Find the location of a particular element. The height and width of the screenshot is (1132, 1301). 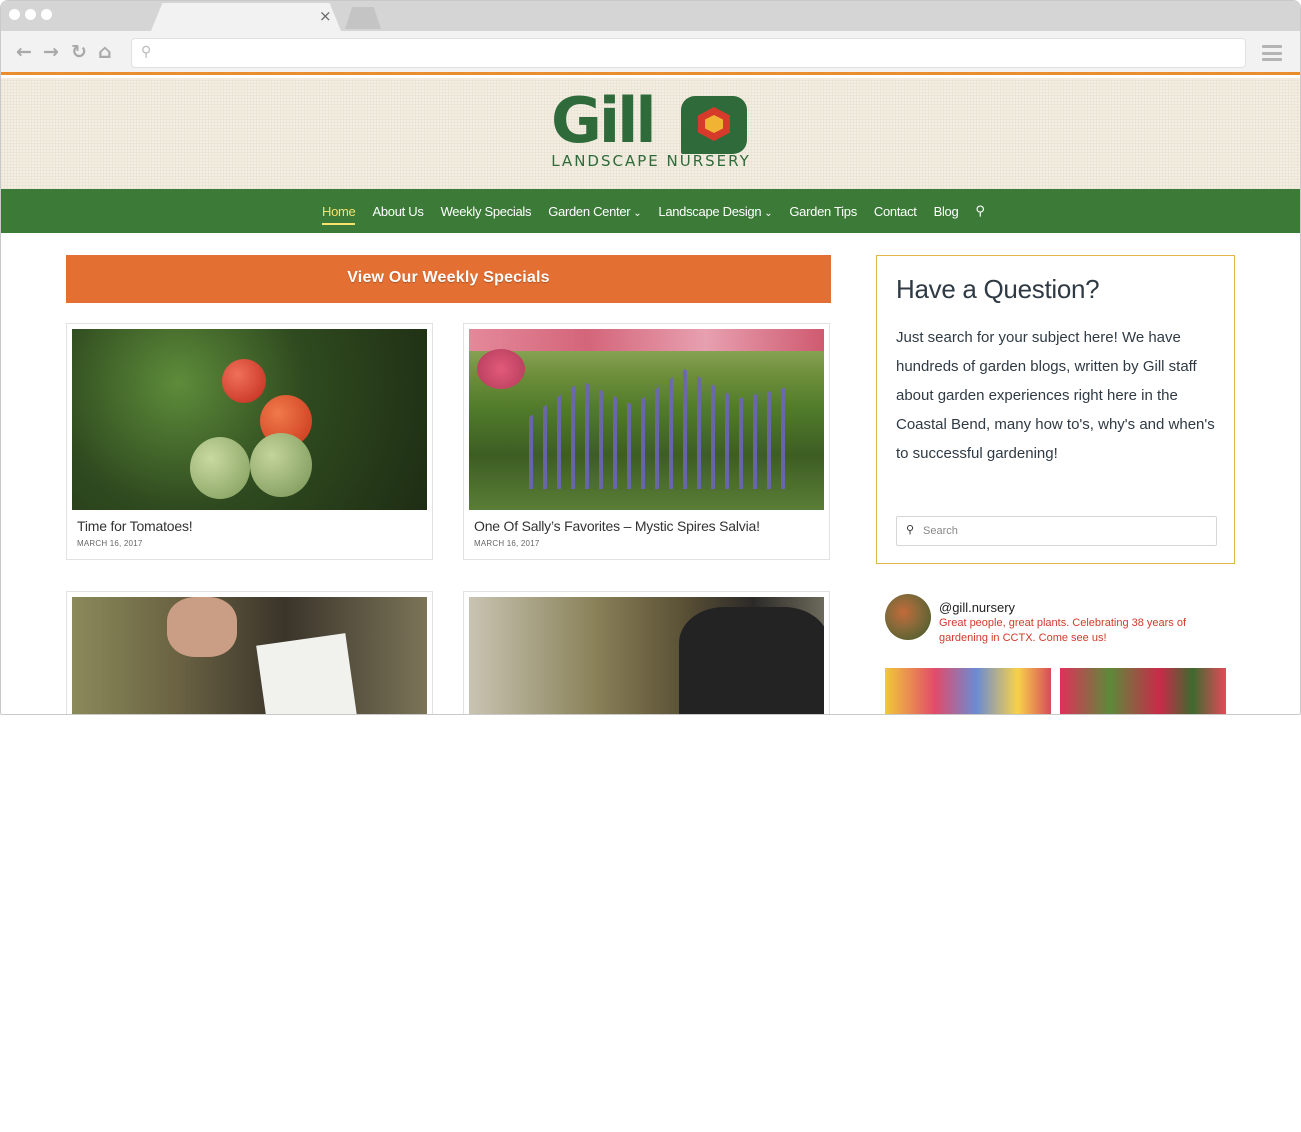

nav-search-icon: ⚲ is located at coordinates (980, 211).